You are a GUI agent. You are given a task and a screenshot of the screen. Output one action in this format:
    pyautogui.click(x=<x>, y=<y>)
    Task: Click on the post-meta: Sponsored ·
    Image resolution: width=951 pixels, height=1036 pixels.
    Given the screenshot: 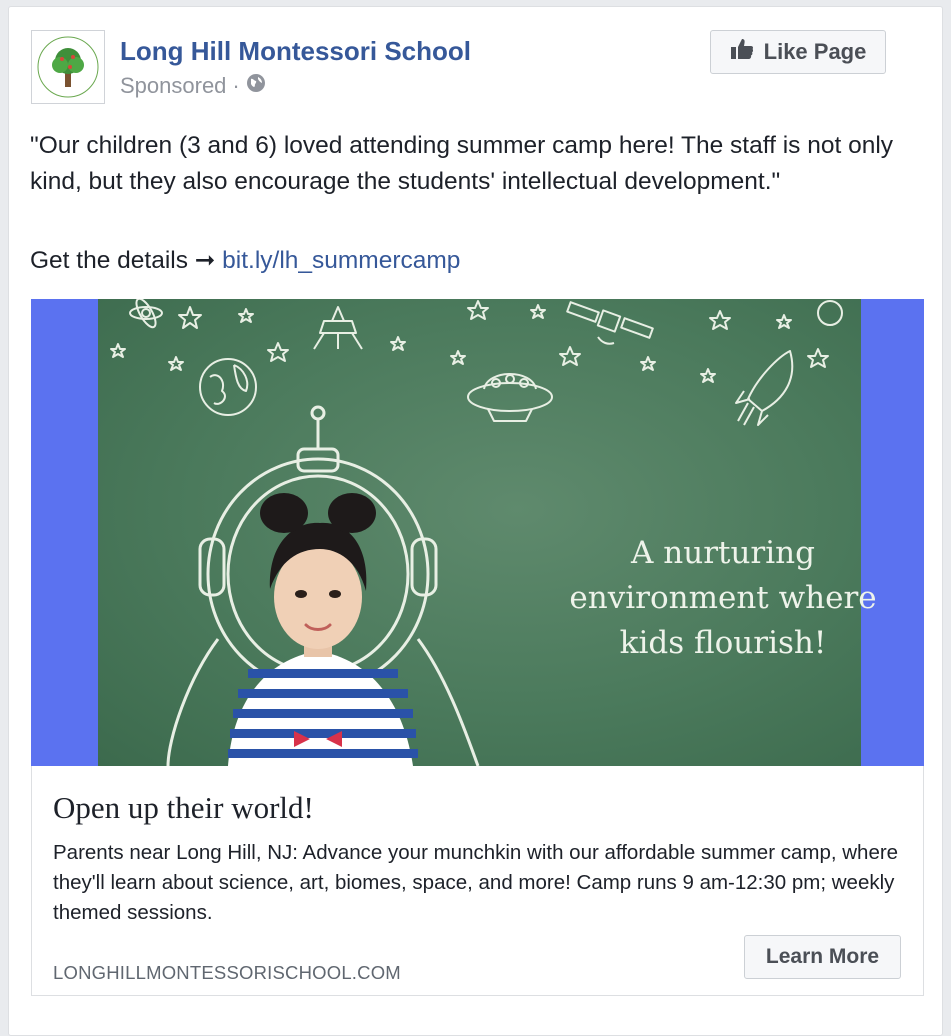 What is the action you would take?
    pyautogui.click(x=193, y=86)
    